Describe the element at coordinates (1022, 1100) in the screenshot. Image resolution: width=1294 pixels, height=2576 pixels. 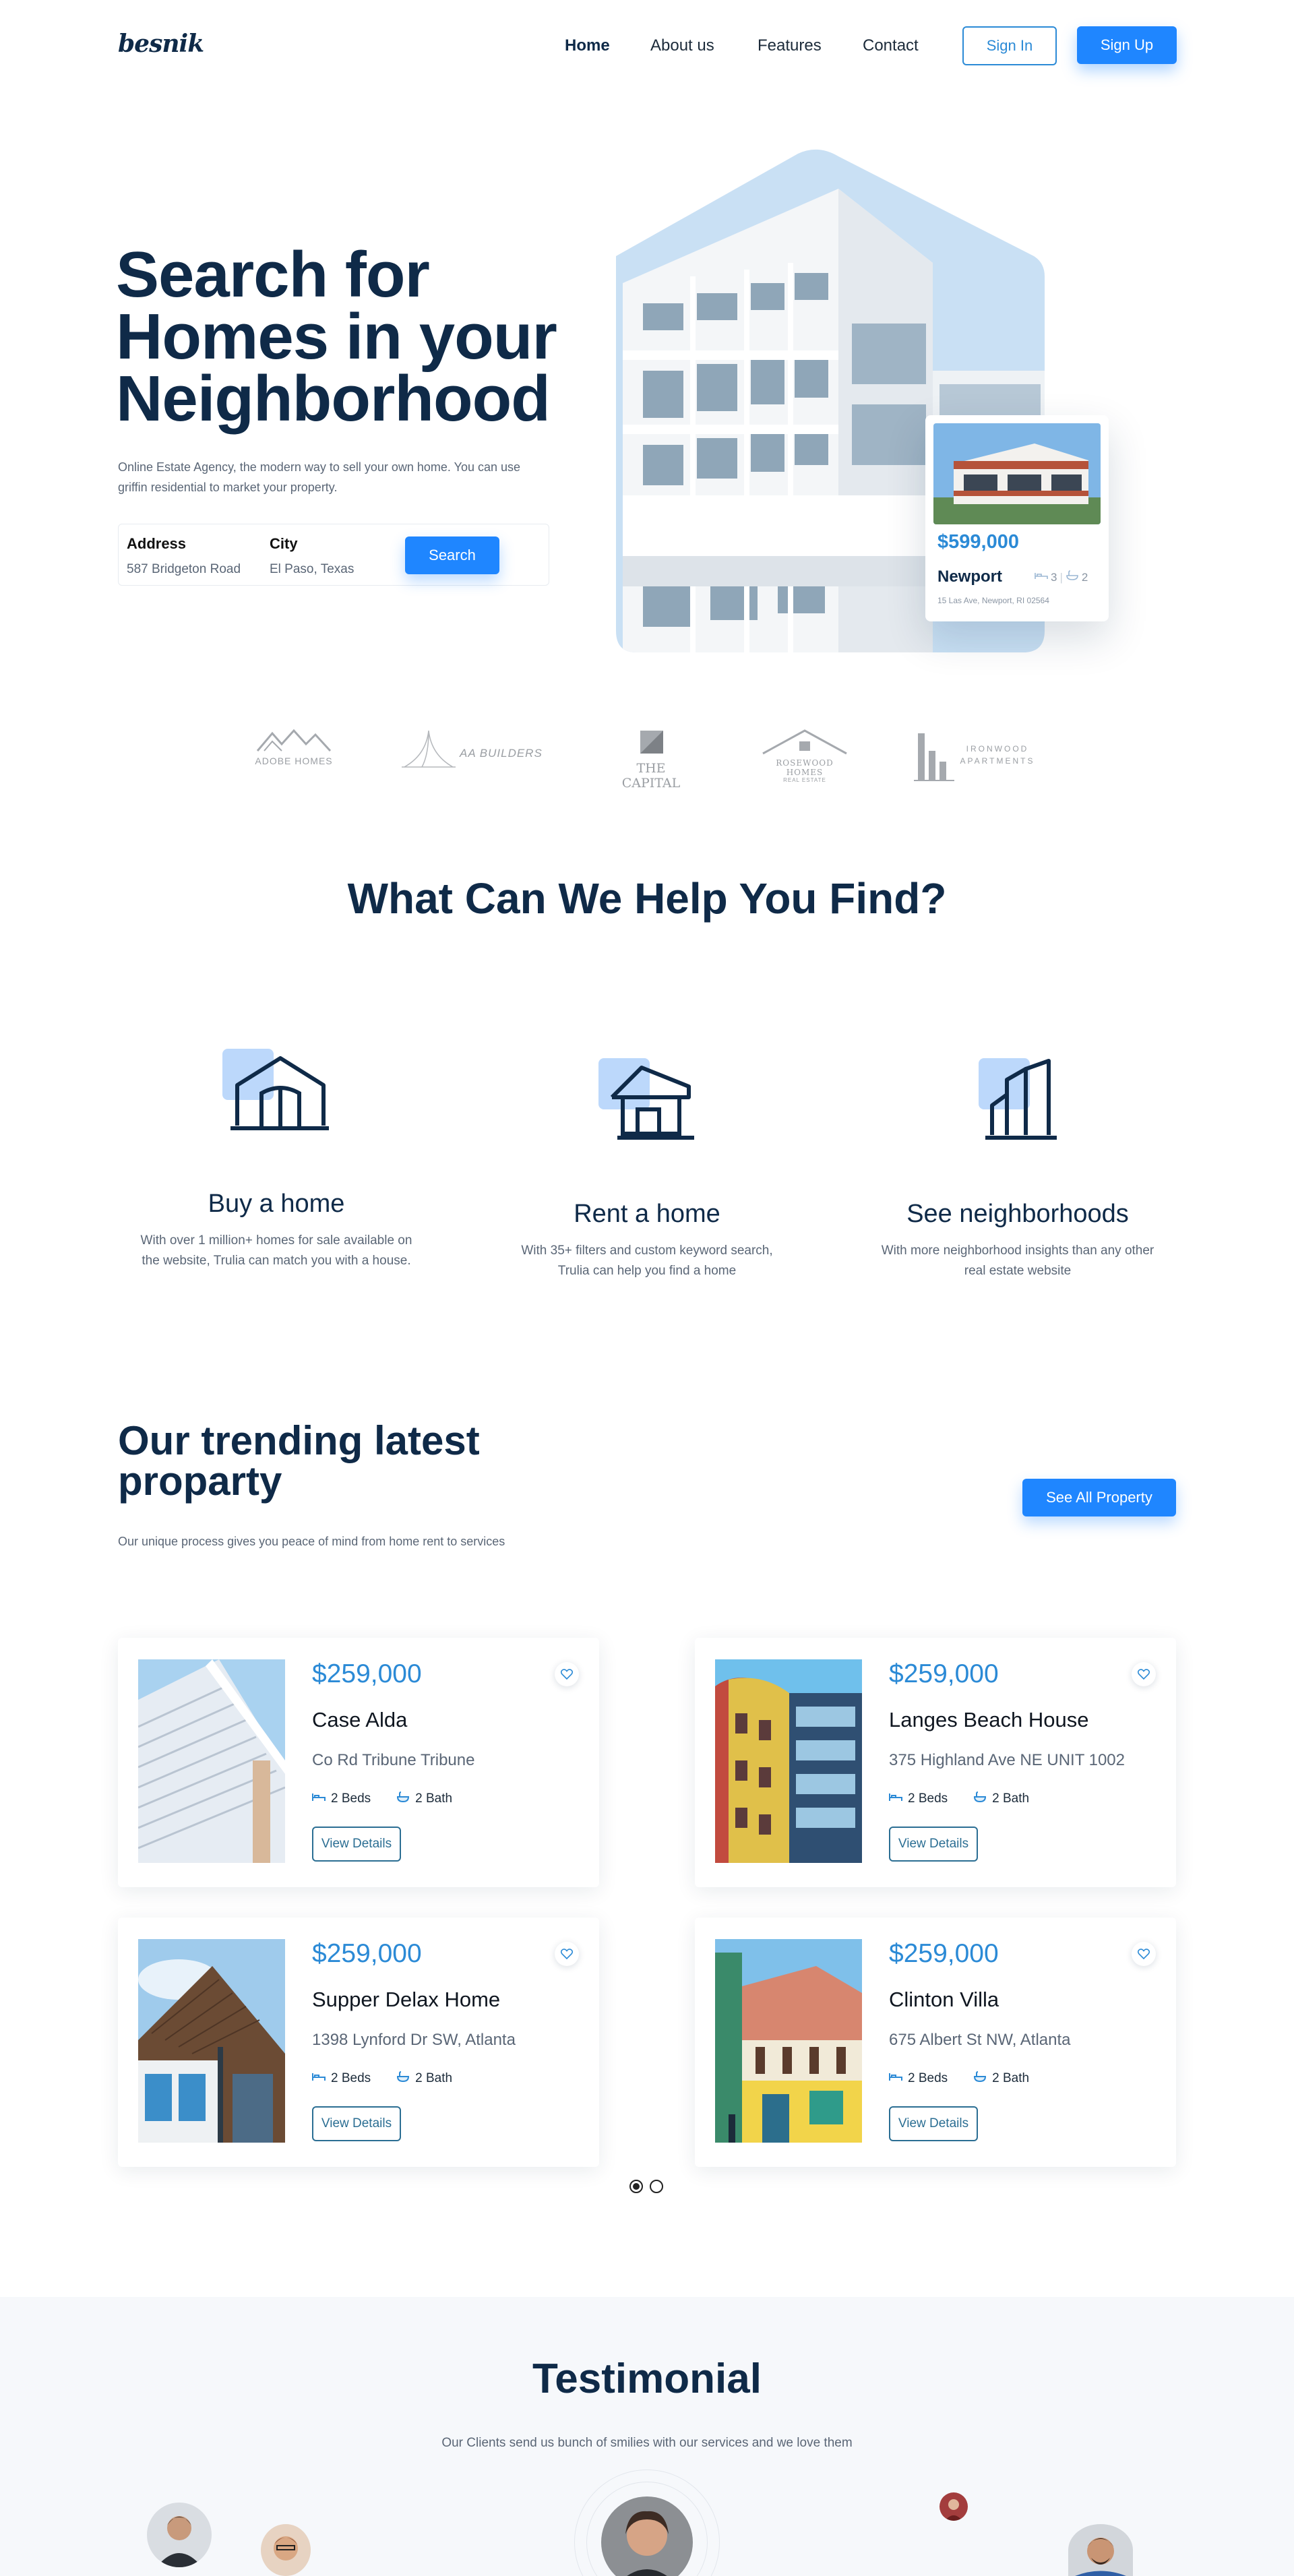
I see `city-buildings-icon` at that location.